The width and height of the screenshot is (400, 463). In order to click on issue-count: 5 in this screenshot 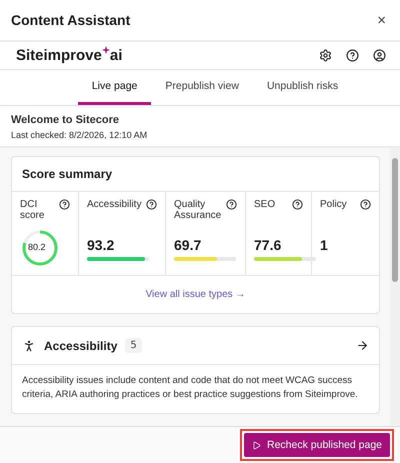, I will do `click(133, 345)`.